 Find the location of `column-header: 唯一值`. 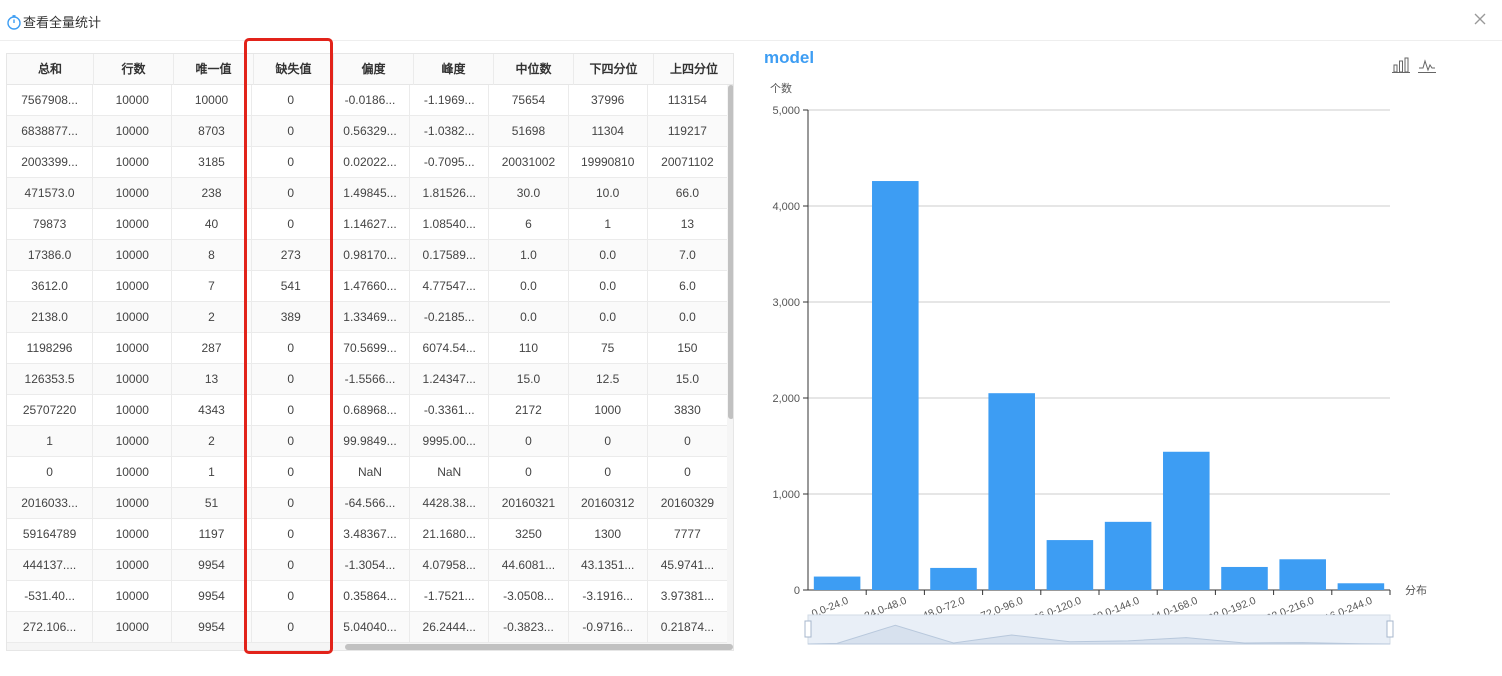

column-header: 唯一值 is located at coordinates (214, 69).